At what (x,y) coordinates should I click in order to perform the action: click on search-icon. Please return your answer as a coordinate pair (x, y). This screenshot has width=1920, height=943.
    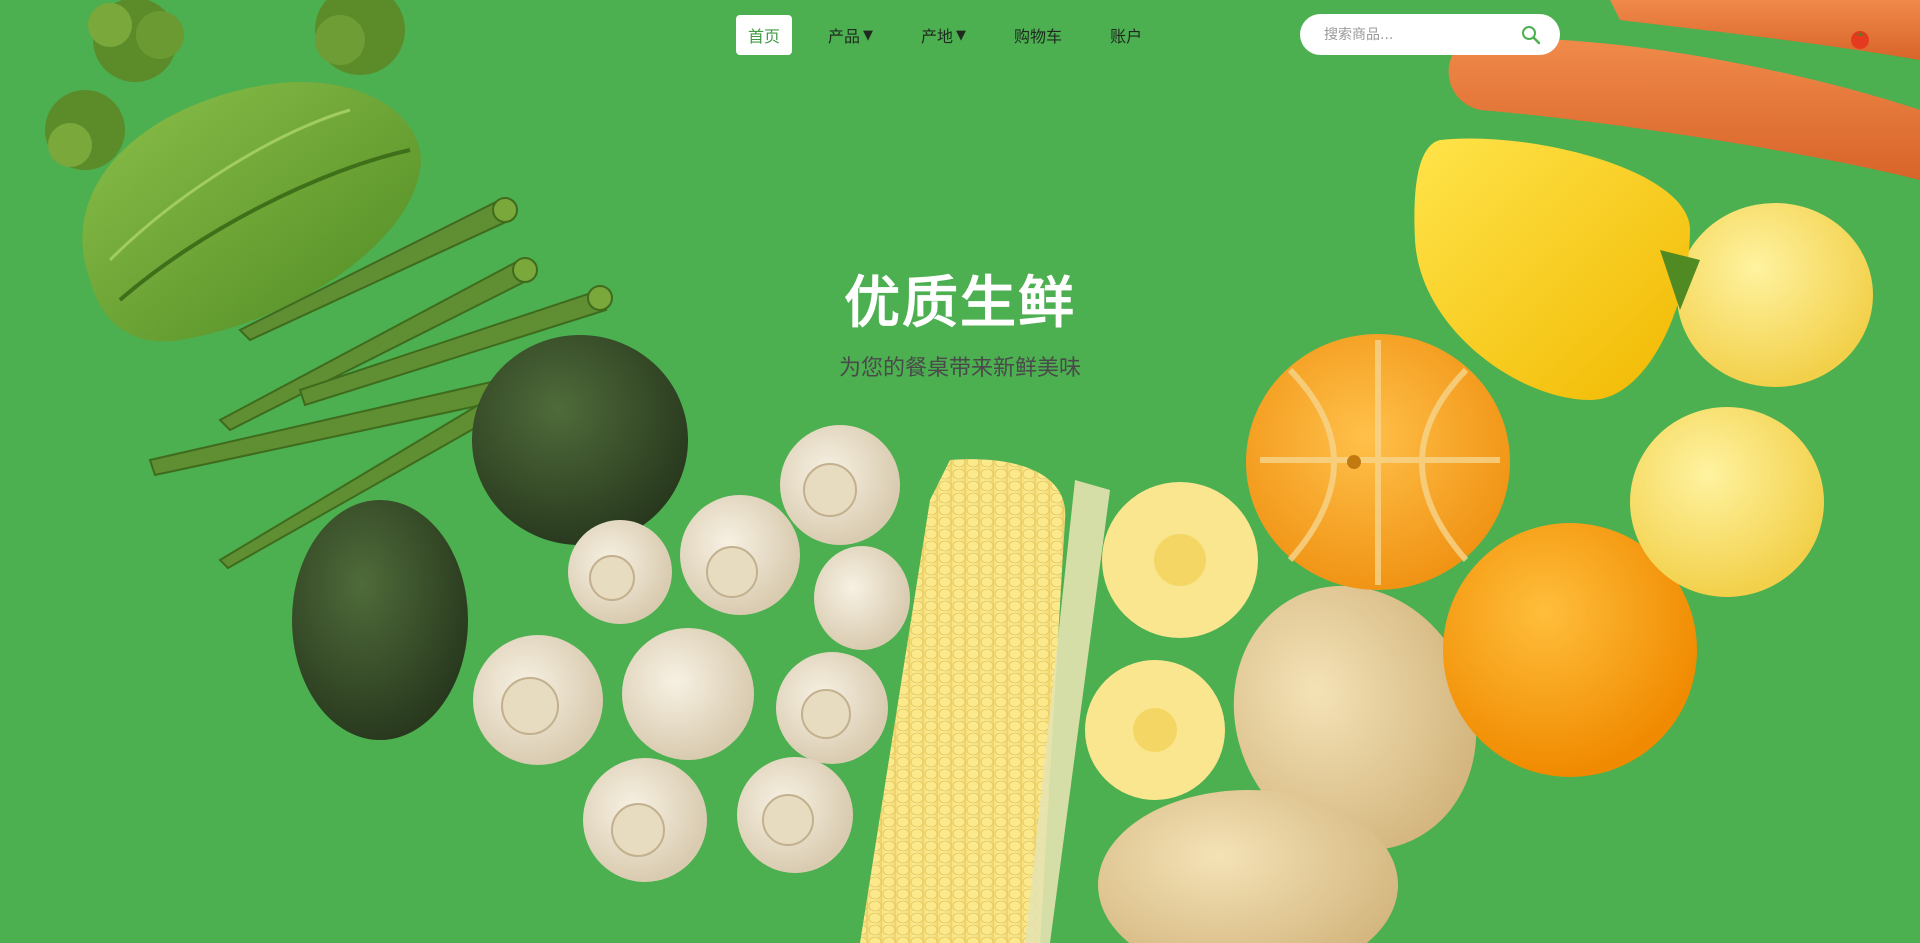
    Looking at the image, I should click on (1531, 35).